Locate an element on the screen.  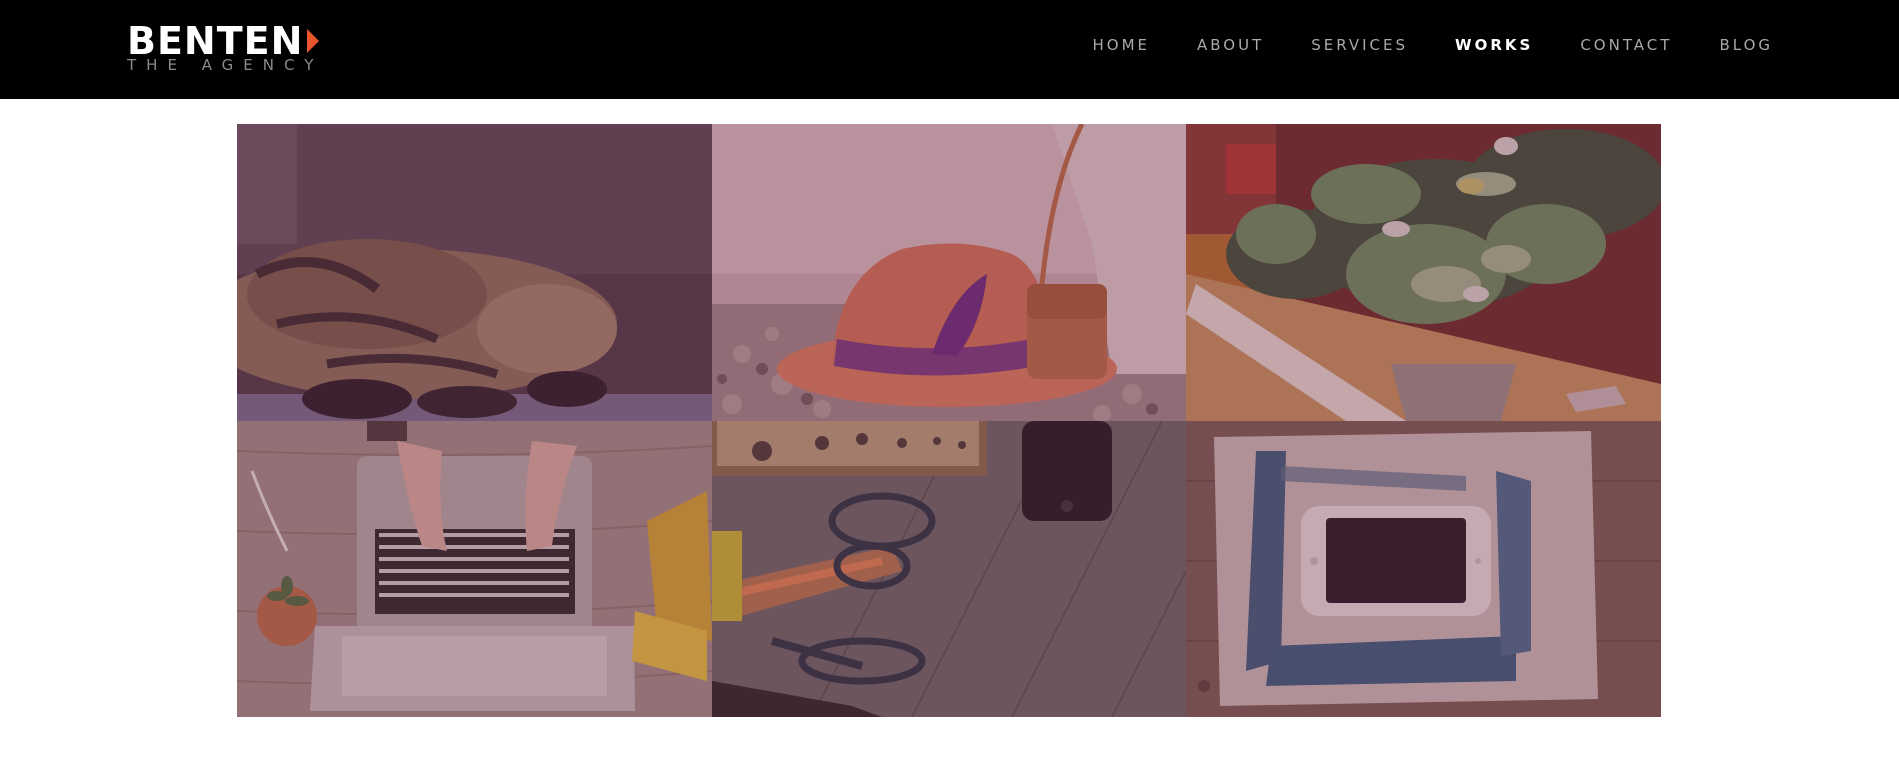
phone-paper-image is located at coordinates (1423, 569).